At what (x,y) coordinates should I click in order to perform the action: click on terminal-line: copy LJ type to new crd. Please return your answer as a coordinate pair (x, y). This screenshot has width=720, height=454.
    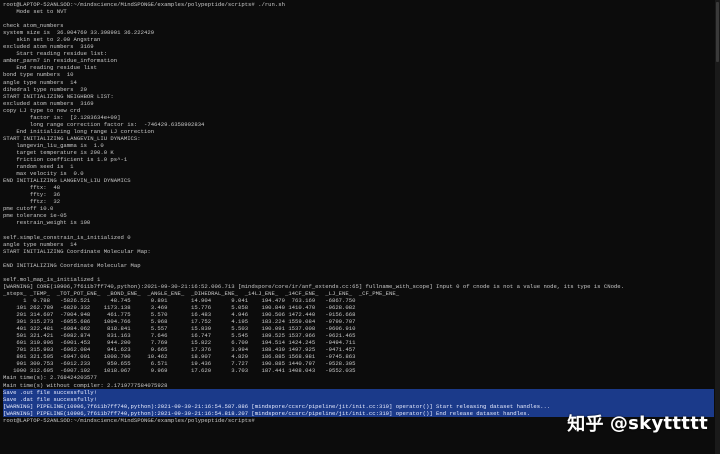
    Looking at the image, I should click on (42, 110).